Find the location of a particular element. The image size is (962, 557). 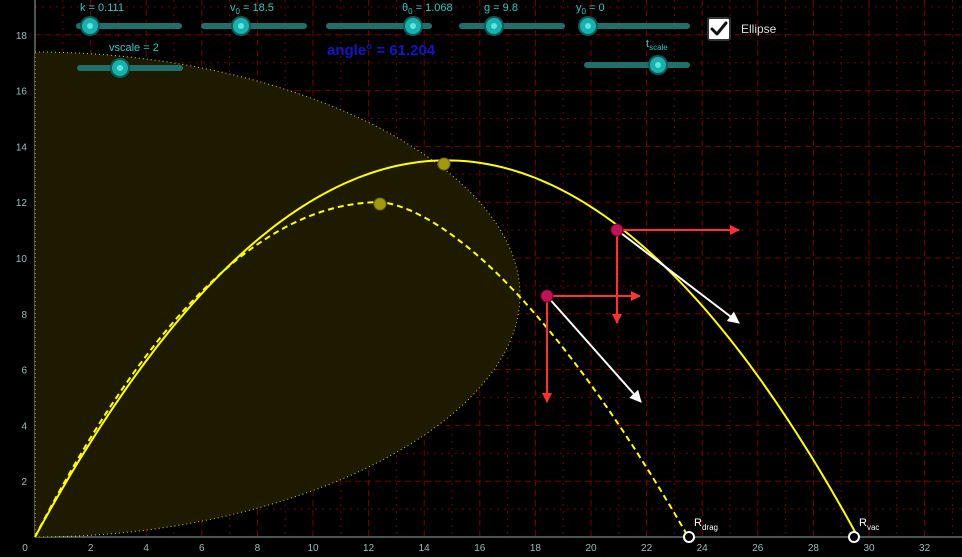

x-tick-label: 22 is located at coordinates (647, 548).